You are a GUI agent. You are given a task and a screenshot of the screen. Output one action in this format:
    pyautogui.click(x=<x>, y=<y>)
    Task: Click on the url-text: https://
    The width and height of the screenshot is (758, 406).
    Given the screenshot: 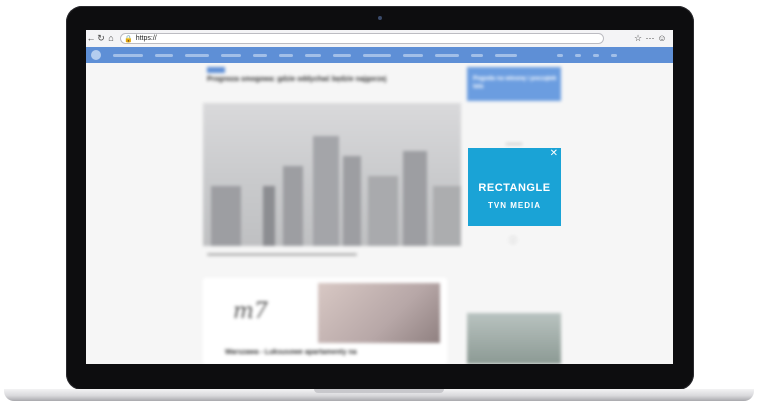 What is the action you would take?
    pyautogui.click(x=146, y=38)
    